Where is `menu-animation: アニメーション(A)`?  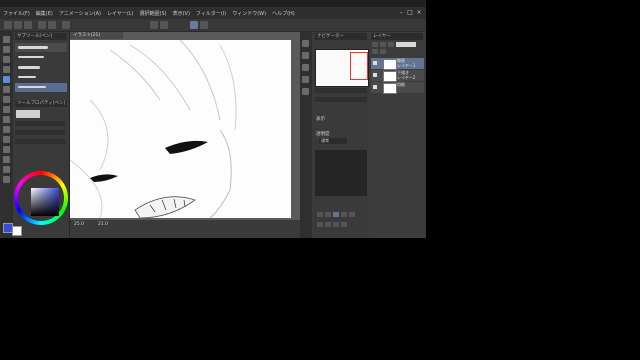 menu-animation: アニメーション(A) is located at coordinates (80, 13).